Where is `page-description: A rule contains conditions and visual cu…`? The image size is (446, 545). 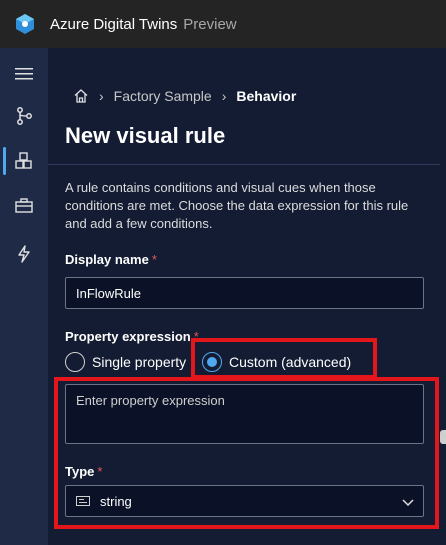
page-description: A rule contains conditions and visual cu… is located at coordinates (237, 205).